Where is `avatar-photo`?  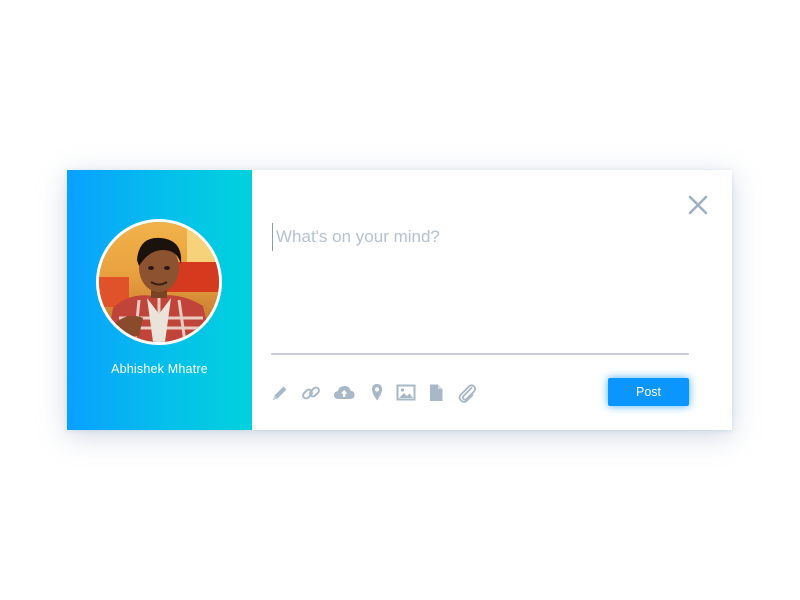 avatar-photo is located at coordinates (159, 282).